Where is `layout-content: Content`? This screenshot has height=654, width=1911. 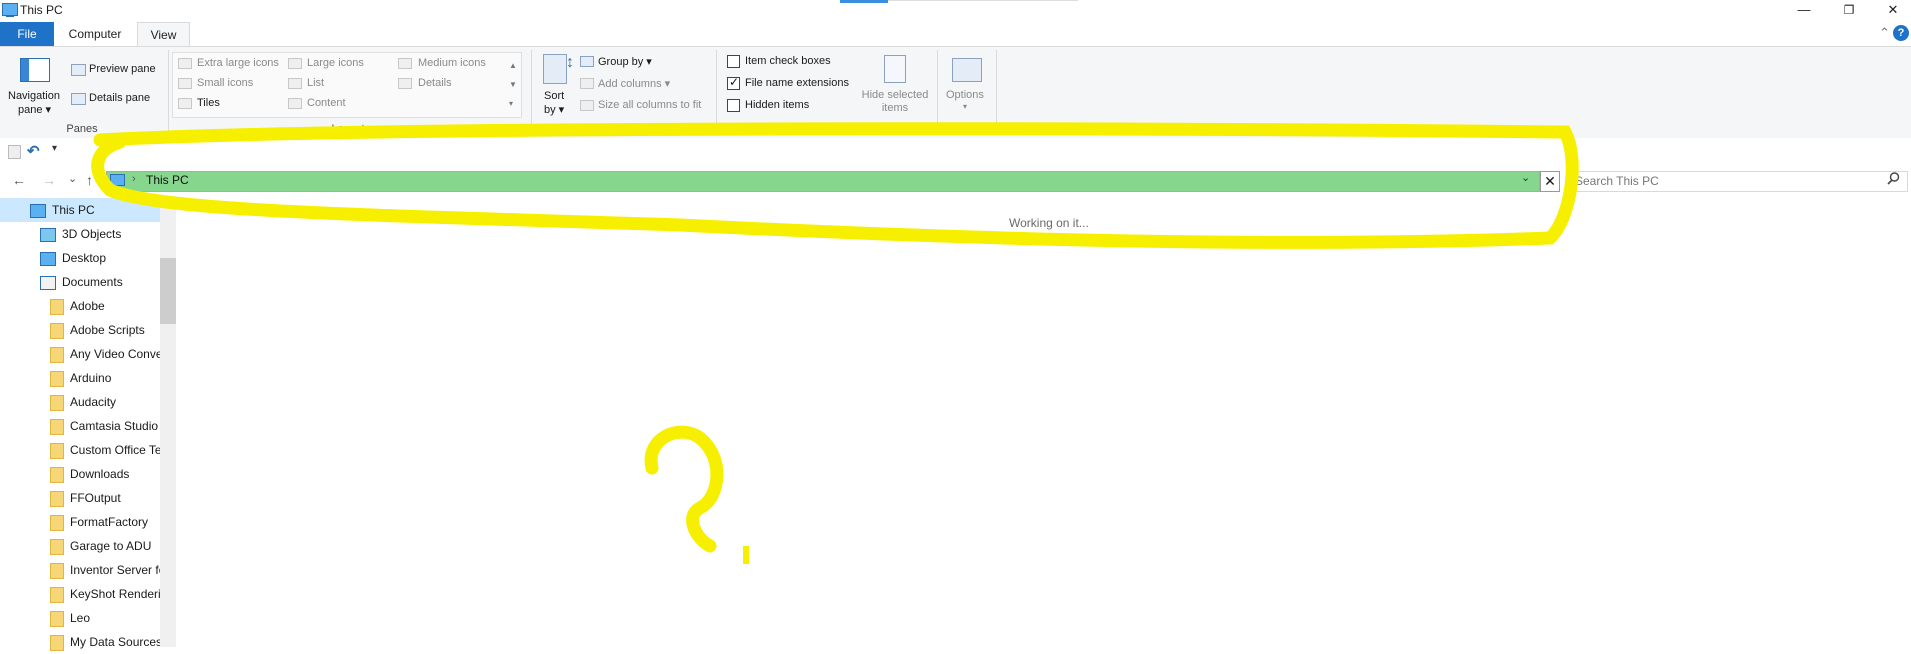 layout-content: Content is located at coordinates (326, 103).